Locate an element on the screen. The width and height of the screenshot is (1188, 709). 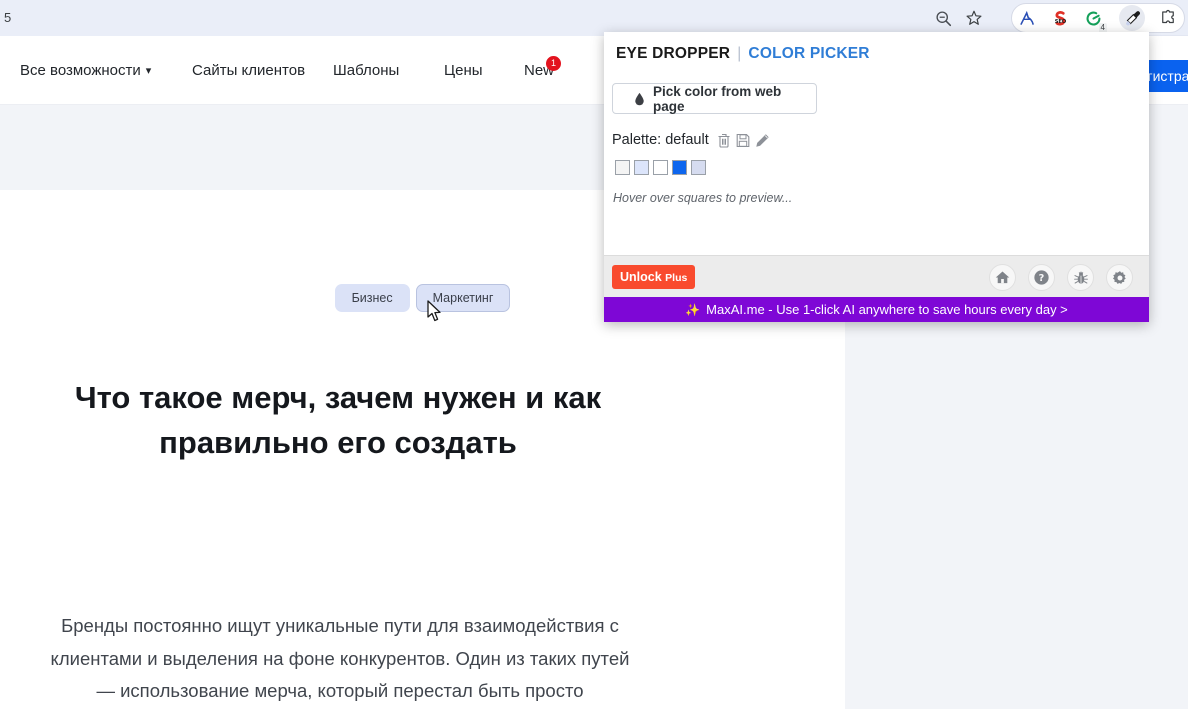
extensions-puzzle-icon is located at coordinates (1168, 18).